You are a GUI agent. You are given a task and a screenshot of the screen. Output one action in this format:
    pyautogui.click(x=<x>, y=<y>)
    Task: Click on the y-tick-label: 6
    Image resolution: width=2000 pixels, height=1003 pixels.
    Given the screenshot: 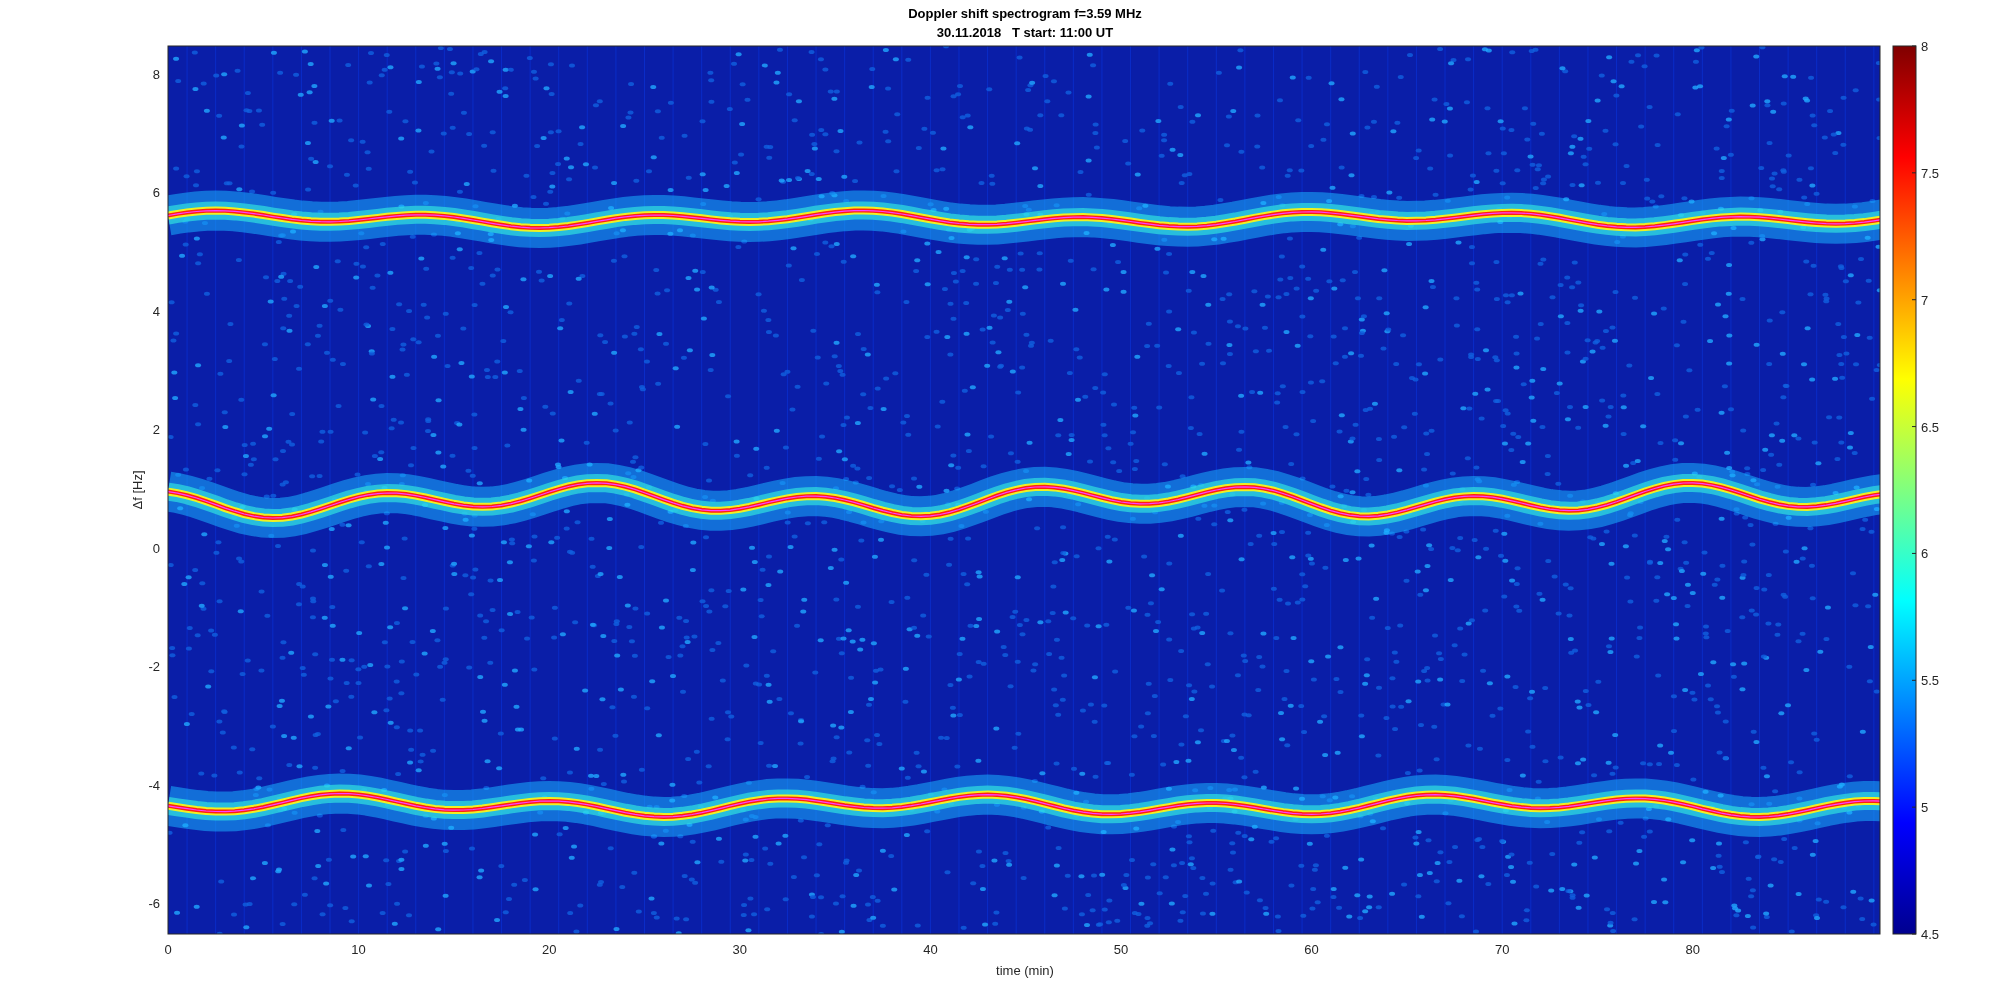 What is the action you would take?
    pyautogui.click(x=156, y=193)
    